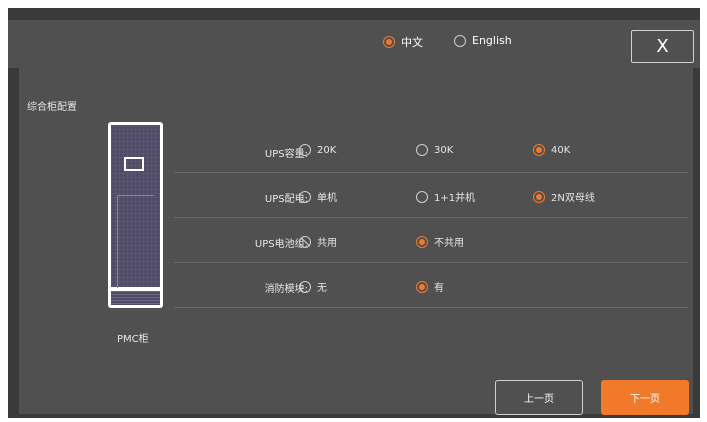  I want to click on language-option-english: English, so click(483, 40).